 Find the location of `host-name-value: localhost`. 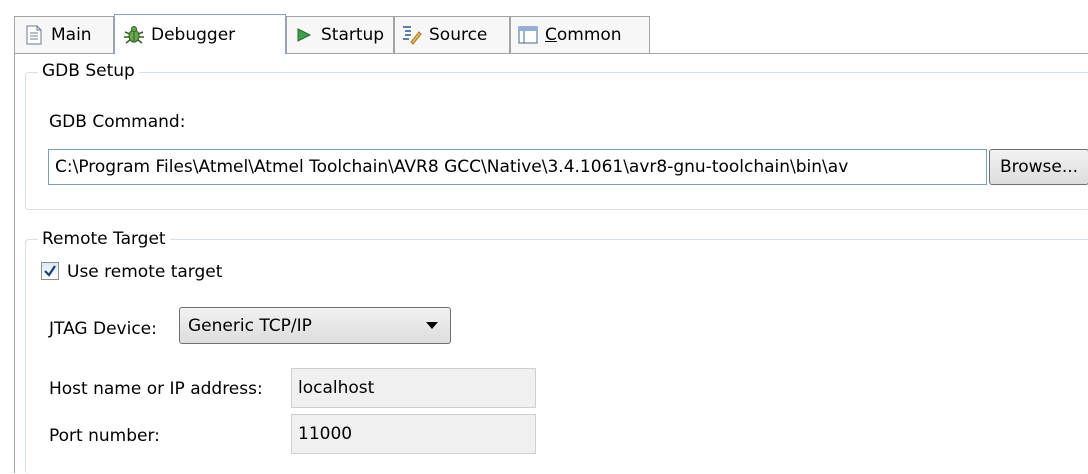

host-name-value: localhost is located at coordinates (336, 388).